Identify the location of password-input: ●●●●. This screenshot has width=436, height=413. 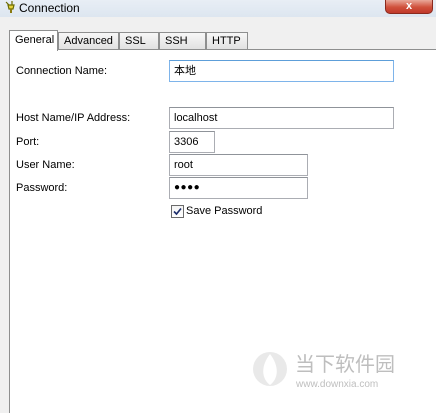
(238, 188).